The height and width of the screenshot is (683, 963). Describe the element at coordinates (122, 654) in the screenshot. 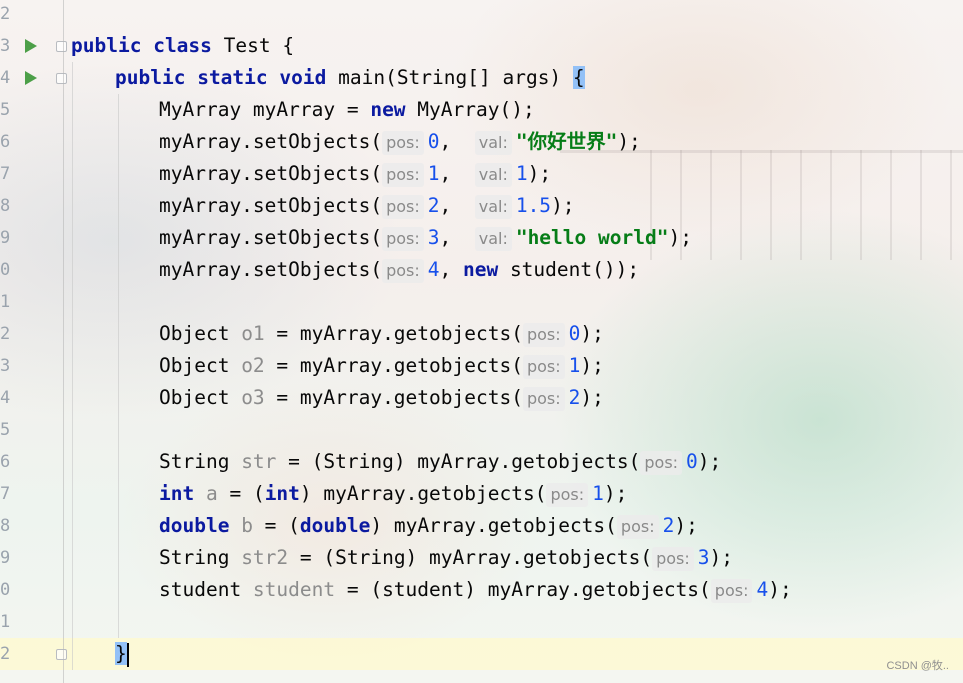

I see `code-line: }` at that location.